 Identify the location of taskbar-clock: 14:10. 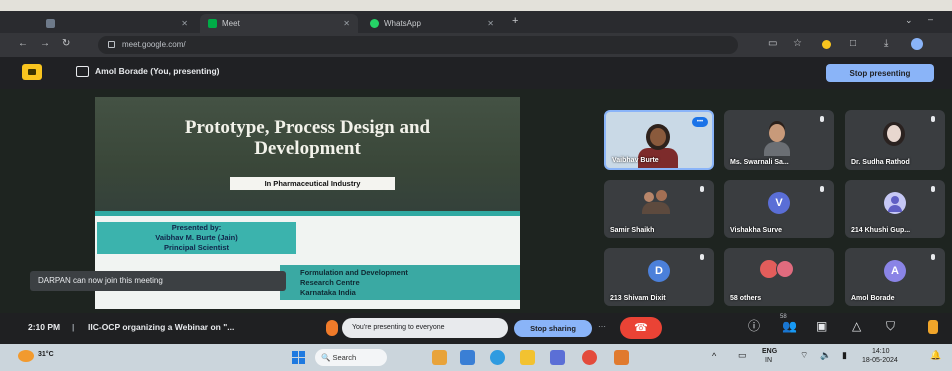
(881, 351).